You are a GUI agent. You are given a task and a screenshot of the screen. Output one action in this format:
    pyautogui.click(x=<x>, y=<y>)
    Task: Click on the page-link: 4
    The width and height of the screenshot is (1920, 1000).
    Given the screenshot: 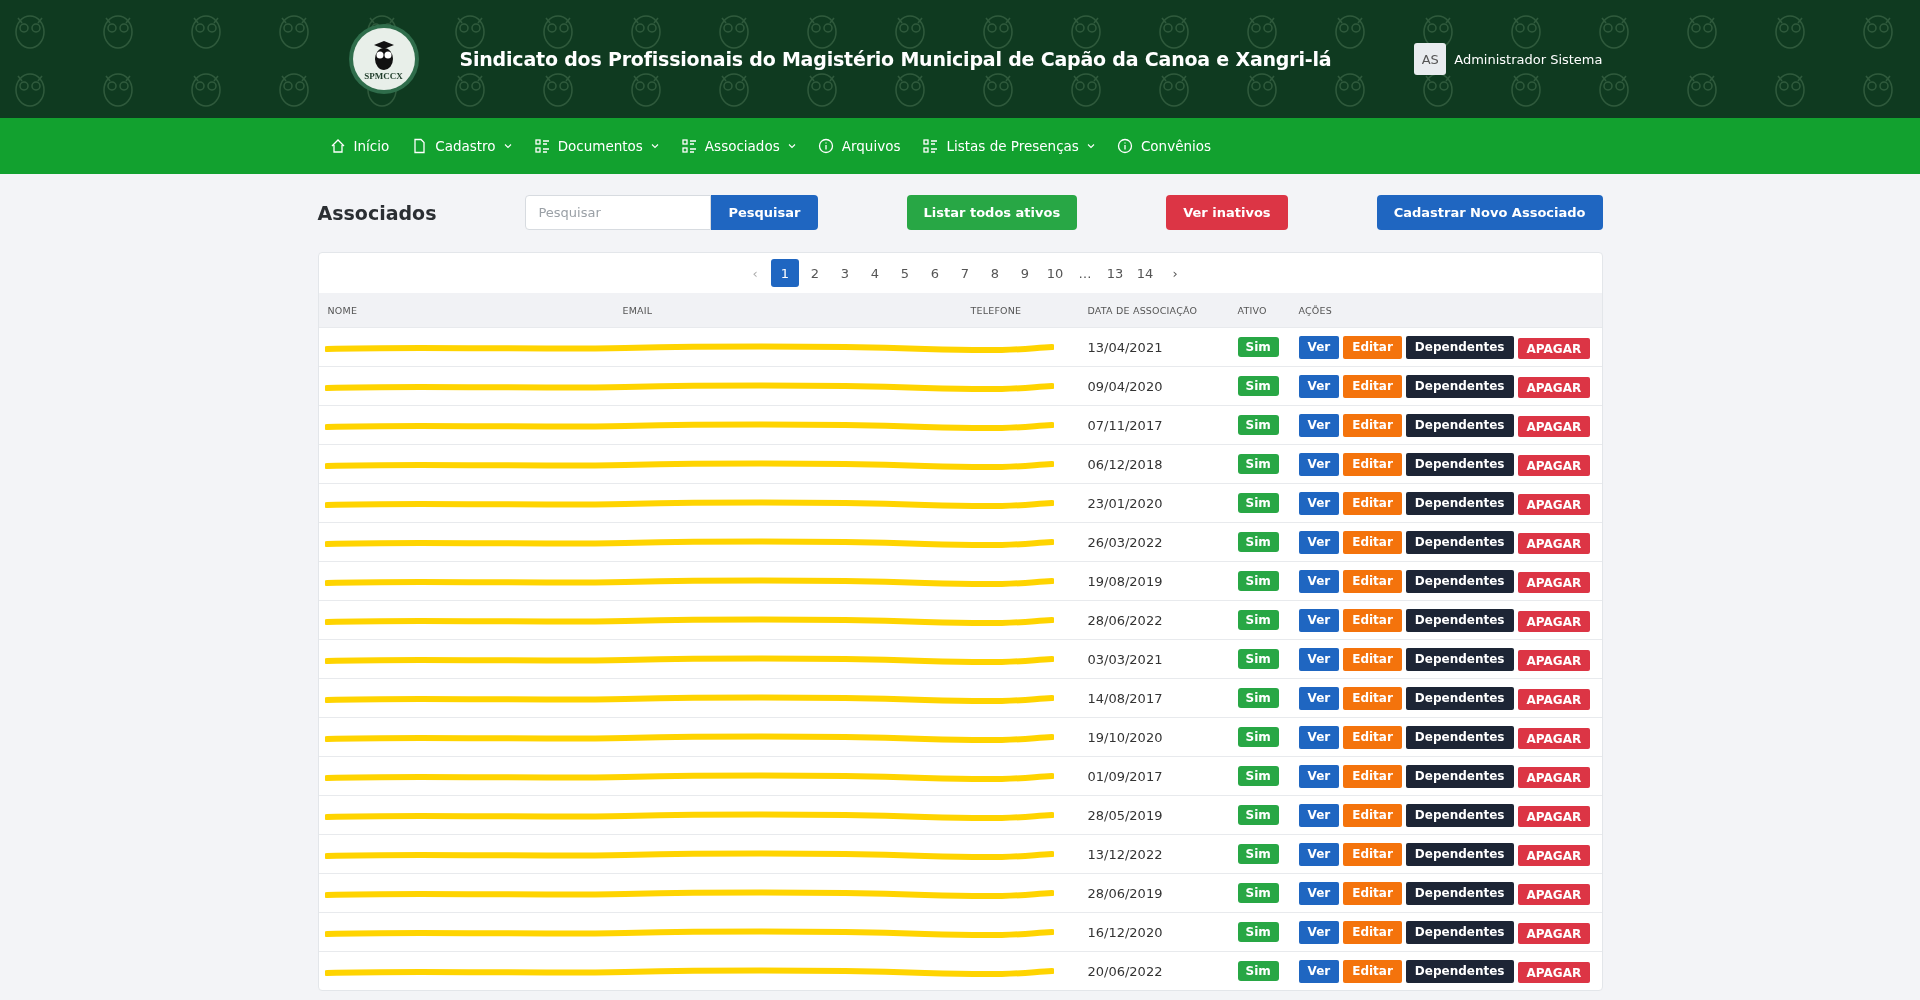 What is the action you would take?
    pyautogui.click(x=875, y=273)
    